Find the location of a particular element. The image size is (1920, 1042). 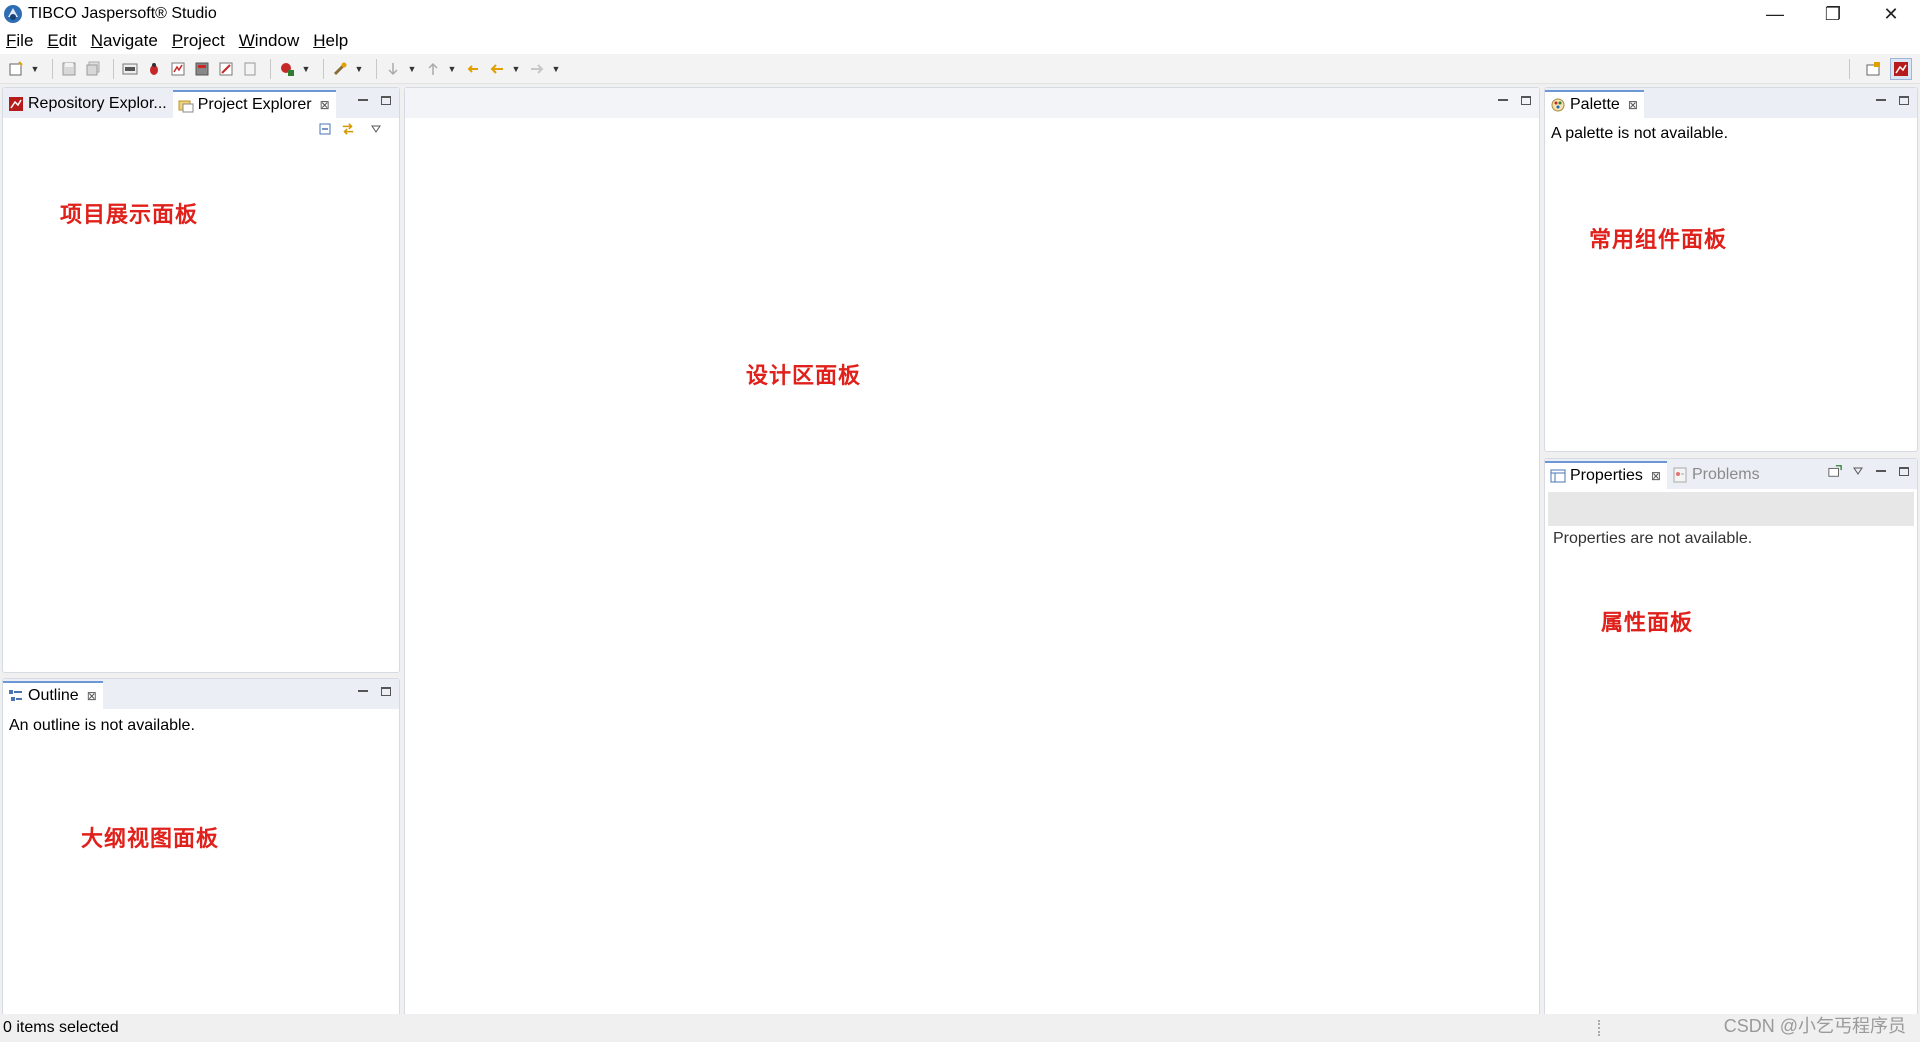

menu-project-label: roject is located at coordinates (204, 40).